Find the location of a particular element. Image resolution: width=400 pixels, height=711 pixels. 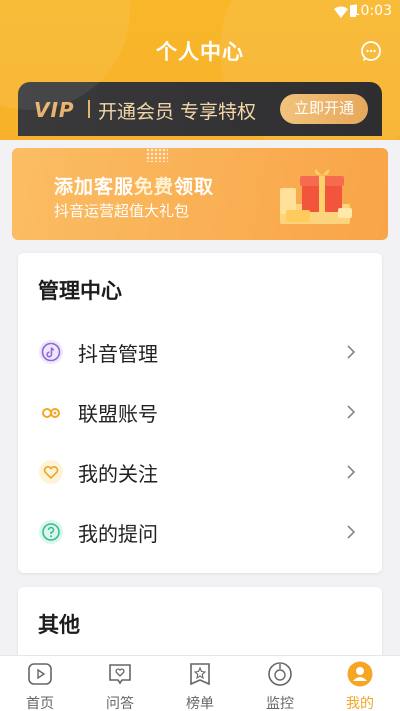

dots-decoration is located at coordinates (157, 155).